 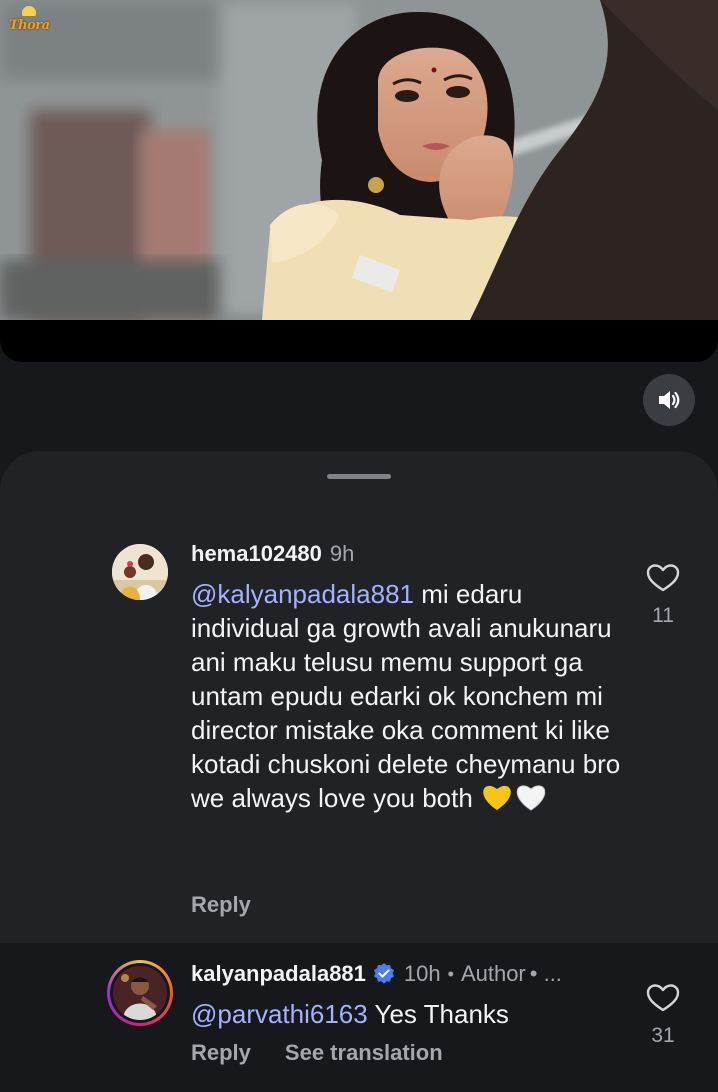 I want to click on speaker-icon, so click(x=669, y=400).